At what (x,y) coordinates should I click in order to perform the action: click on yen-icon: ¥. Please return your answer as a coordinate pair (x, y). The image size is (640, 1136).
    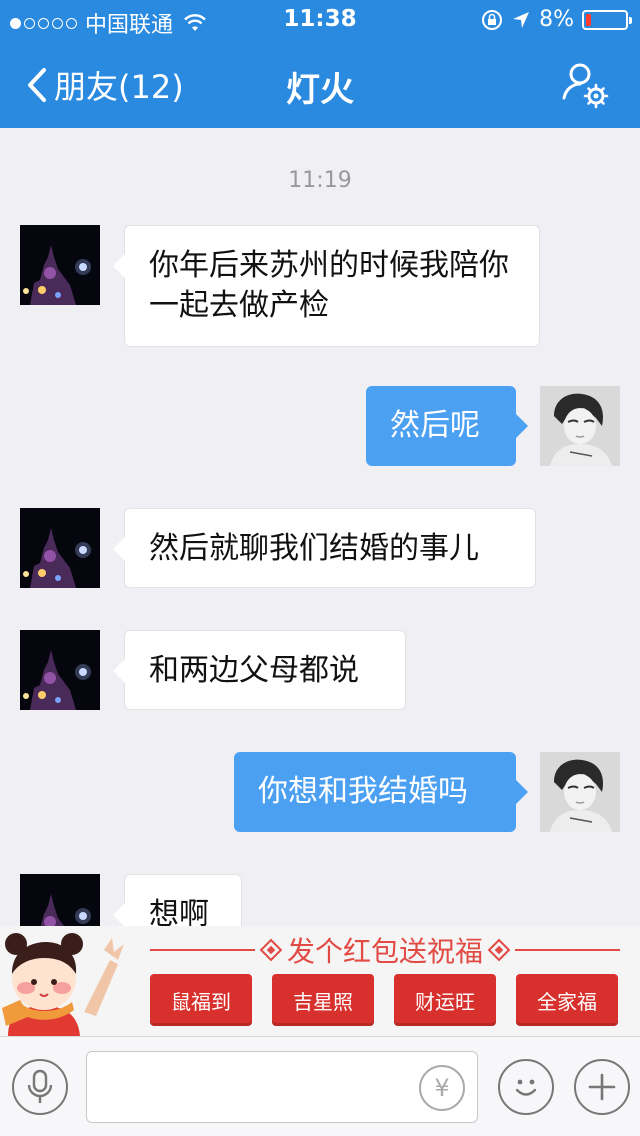
    Looking at the image, I should click on (442, 1088).